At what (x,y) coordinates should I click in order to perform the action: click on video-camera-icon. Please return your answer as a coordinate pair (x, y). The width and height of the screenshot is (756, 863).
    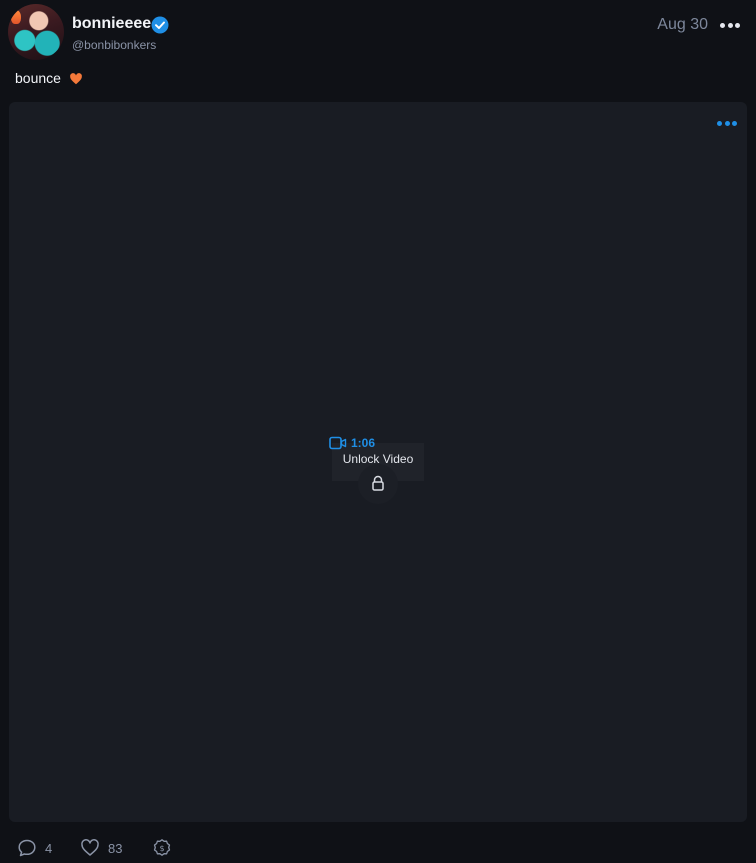
    Looking at the image, I should click on (338, 443).